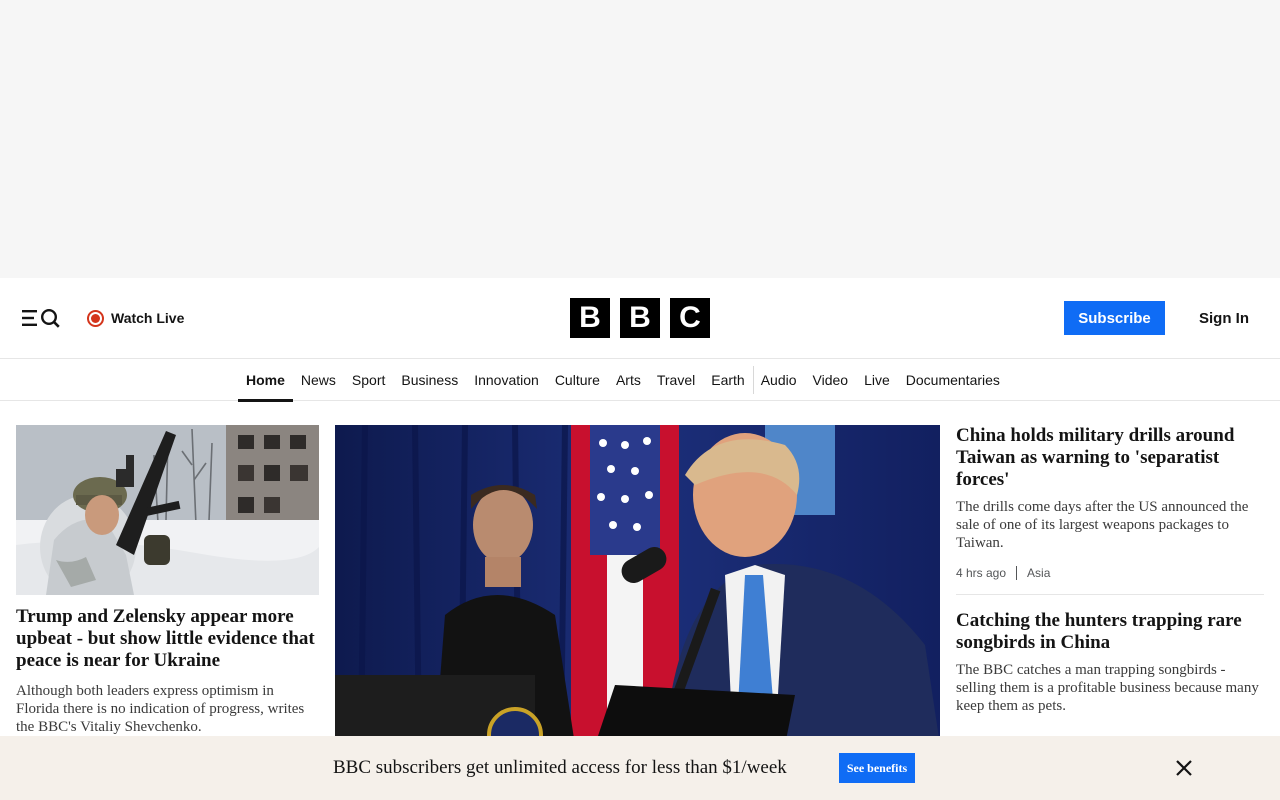 This screenshot has height=800, width=1280. What do you see at coordinates (577, 380) in the screenshot?
I see `nav-item-culture: Culture` at bounding box center [577, 380].